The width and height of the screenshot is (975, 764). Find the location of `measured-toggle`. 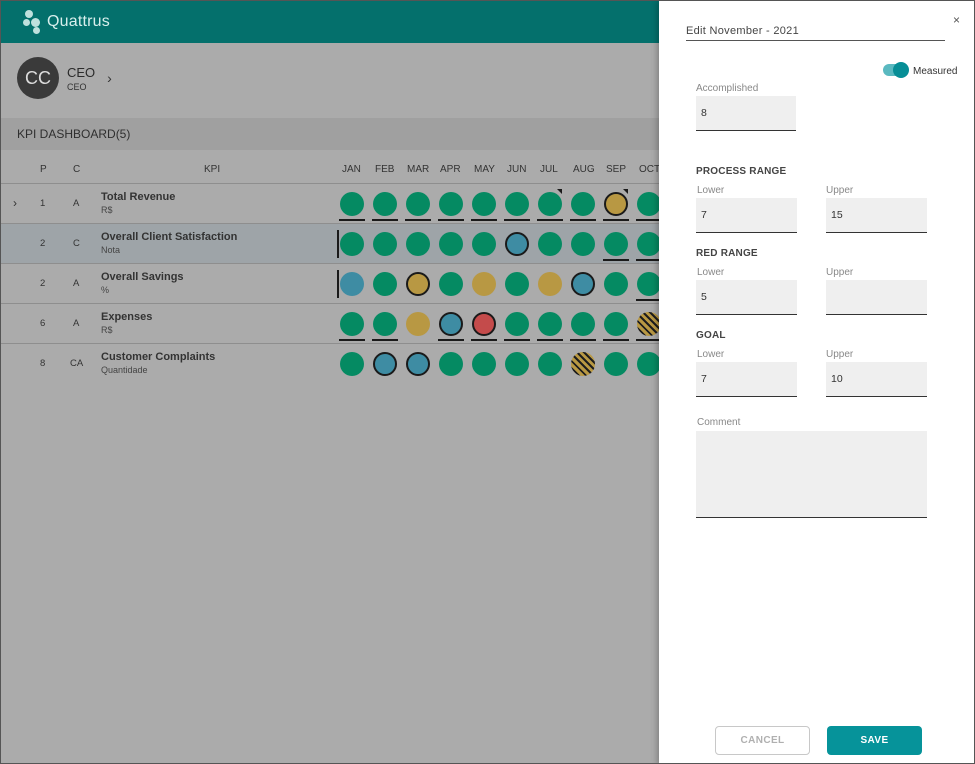

measured-toggle is located at coordinates (896, 70).